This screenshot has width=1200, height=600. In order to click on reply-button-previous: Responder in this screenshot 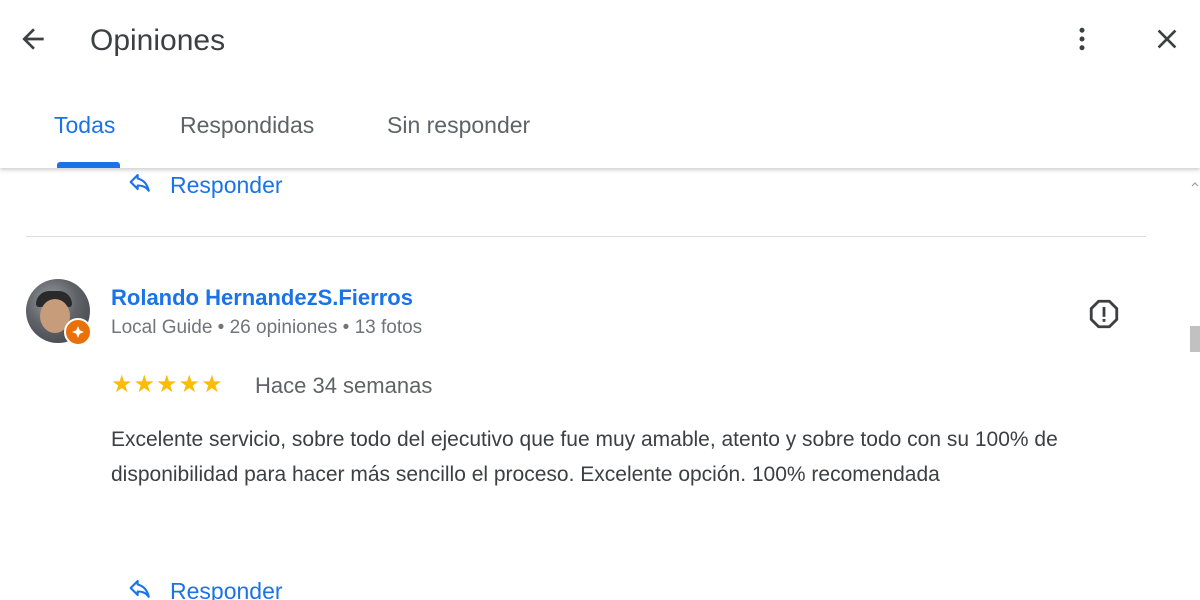, I will do `click(204, 184)`.